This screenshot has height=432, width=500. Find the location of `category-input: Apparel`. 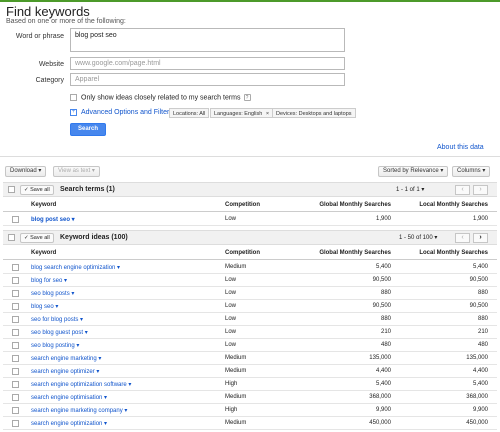

category-input: Apparel is located at coordinates (207, 79).